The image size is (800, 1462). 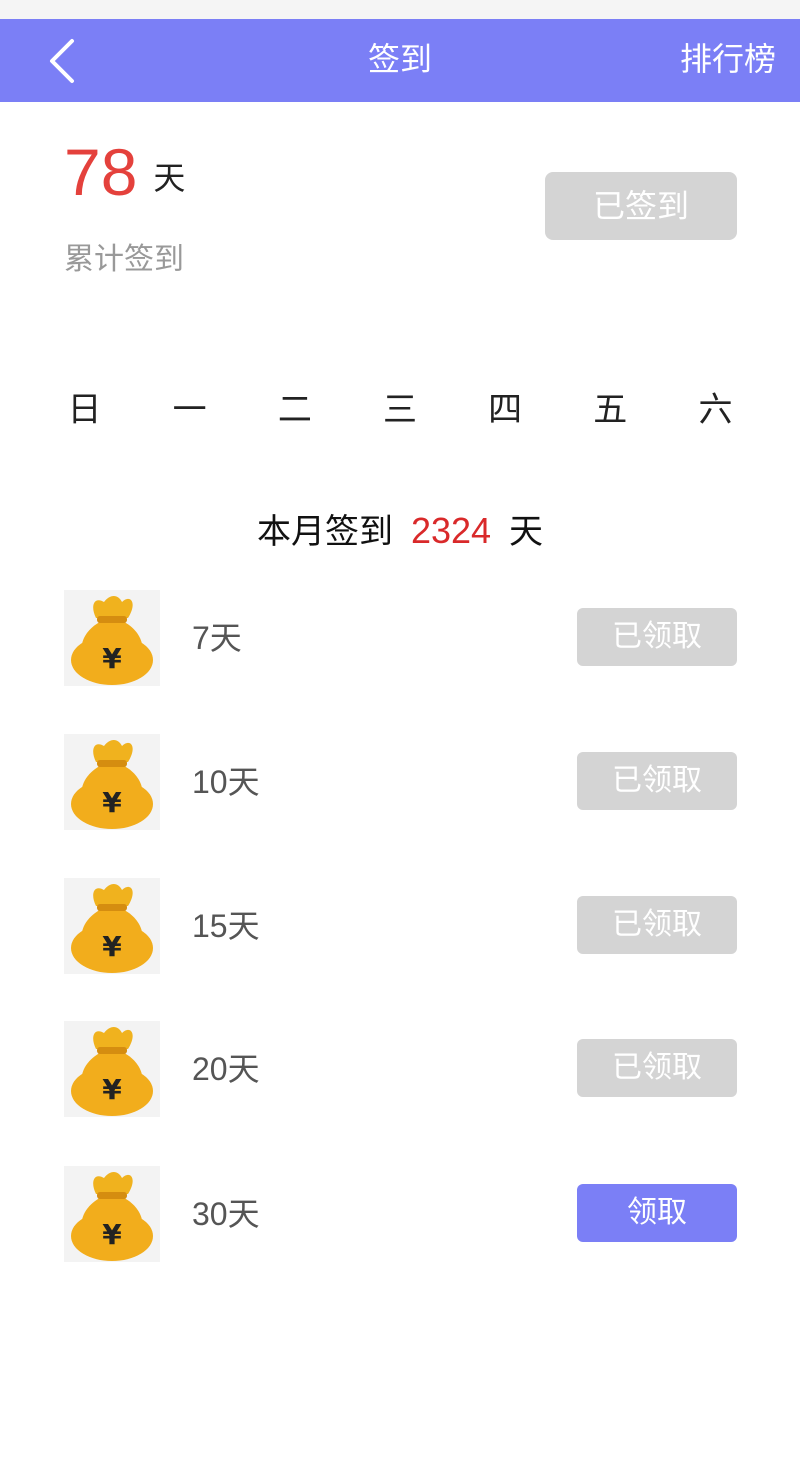 What do you see at coordinates (400, 926) in the screenshot?
I see `reward-row: ¥ 15天 已领取` at bounding box center [400, 926].